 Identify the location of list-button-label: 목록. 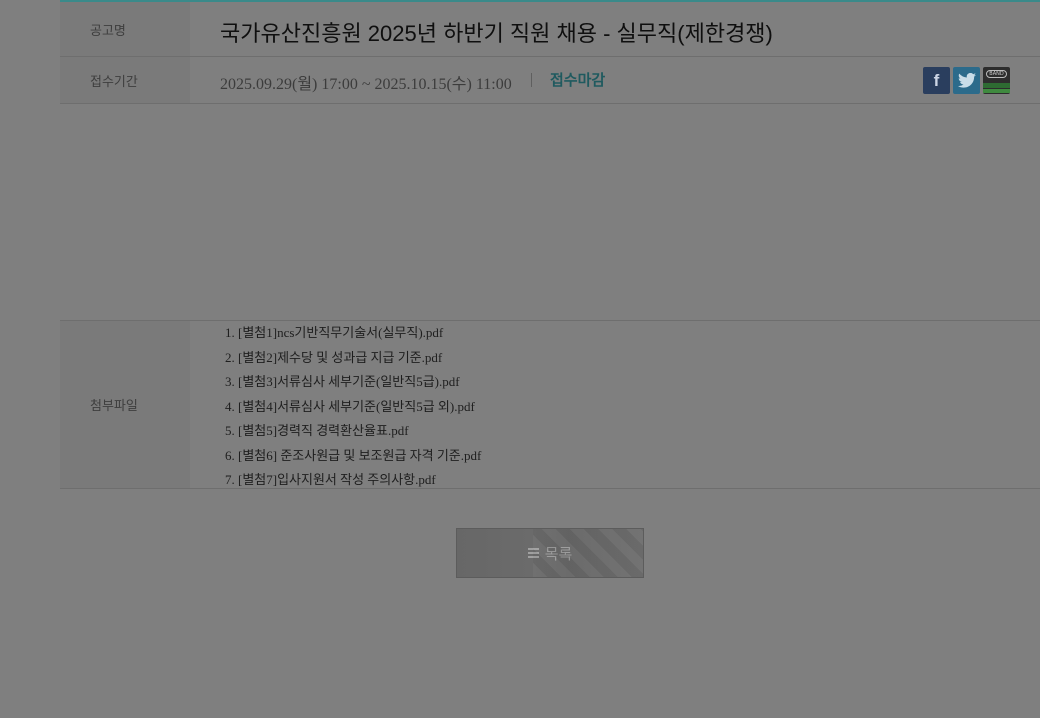
(558, 553).